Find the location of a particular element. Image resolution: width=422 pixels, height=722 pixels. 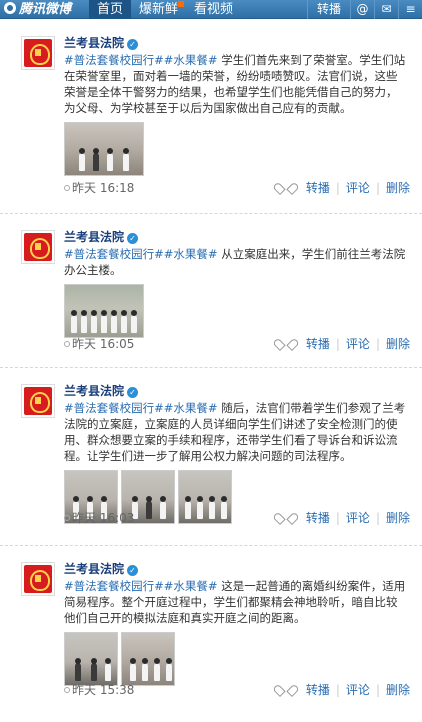

nav-watch-video: 看视频 is located at coordinates (213, 9).